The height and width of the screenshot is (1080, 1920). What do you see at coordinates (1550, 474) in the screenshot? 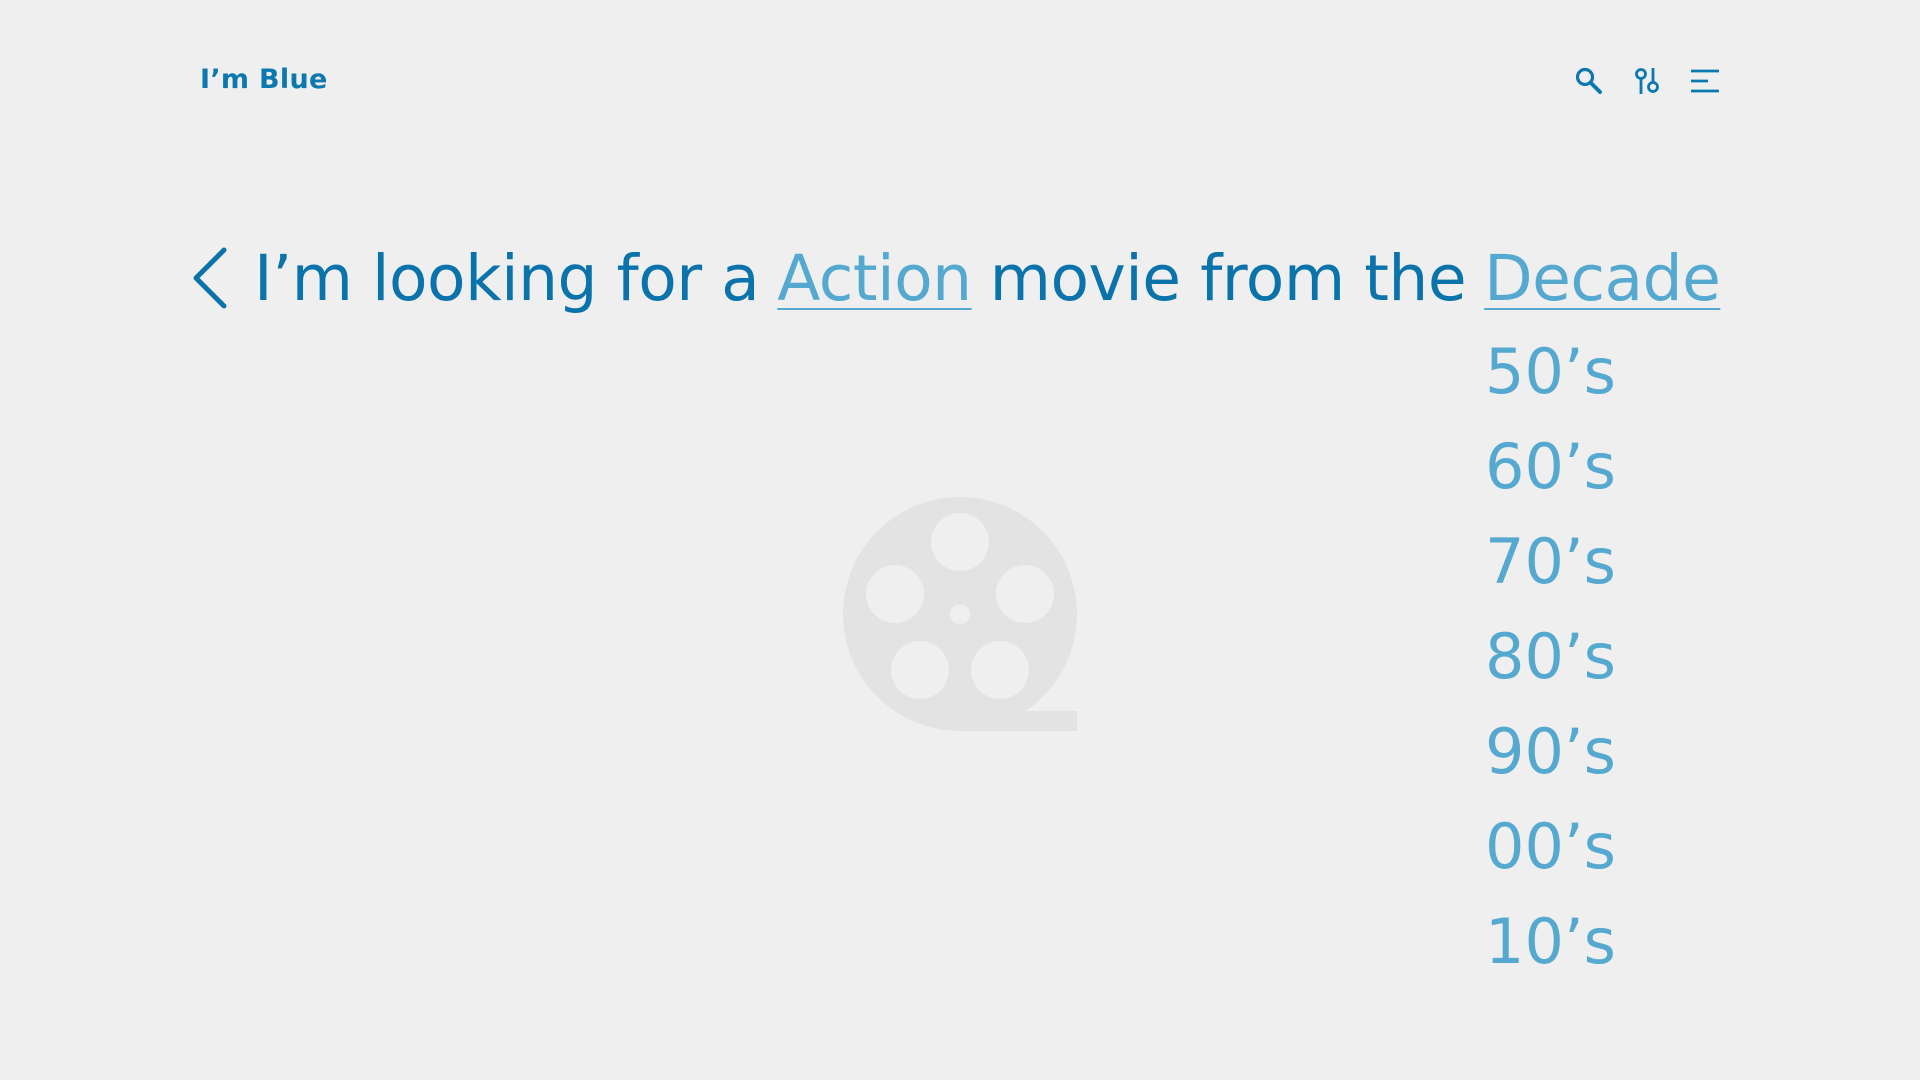
I see `decade-option: 60’s` at bounding box center [1550, 474].